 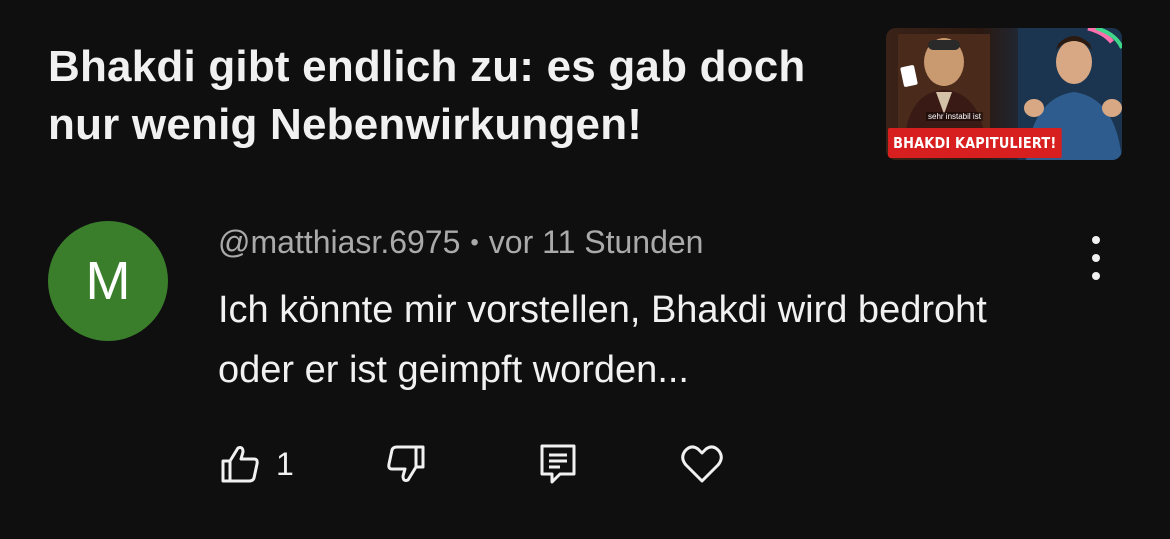 What do you see at coordinates (1104, 38) in the screenshot?
I see `thumbnail-arc-decoration` at bounding box center [1104, 38].